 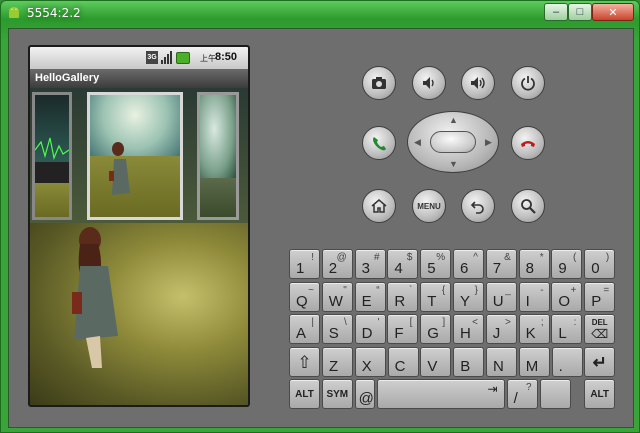 I want to click on status-time: 8:50, so click(x=226, y=57).